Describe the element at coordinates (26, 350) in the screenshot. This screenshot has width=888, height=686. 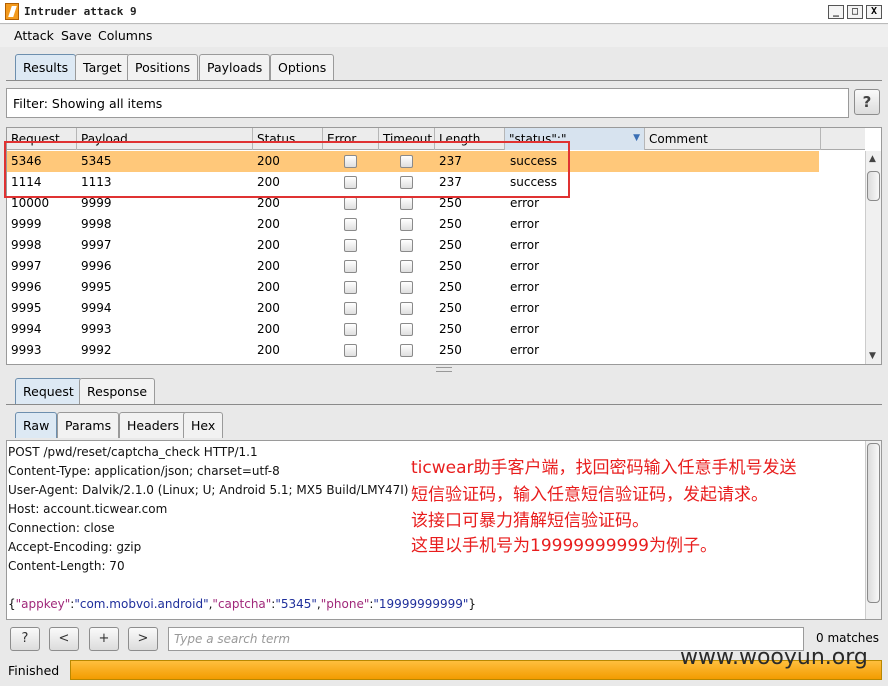
I see `cell-request: 9993` at that location.